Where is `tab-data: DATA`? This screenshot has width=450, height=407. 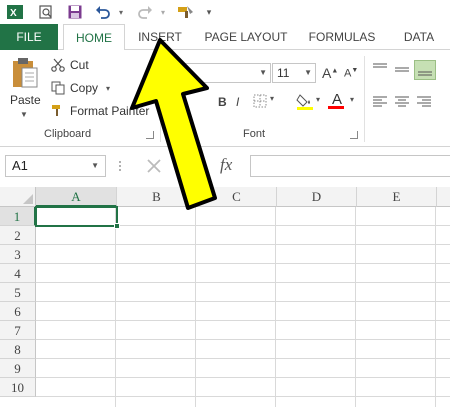
tab-data: DATA is located at coordinates (419, 37).